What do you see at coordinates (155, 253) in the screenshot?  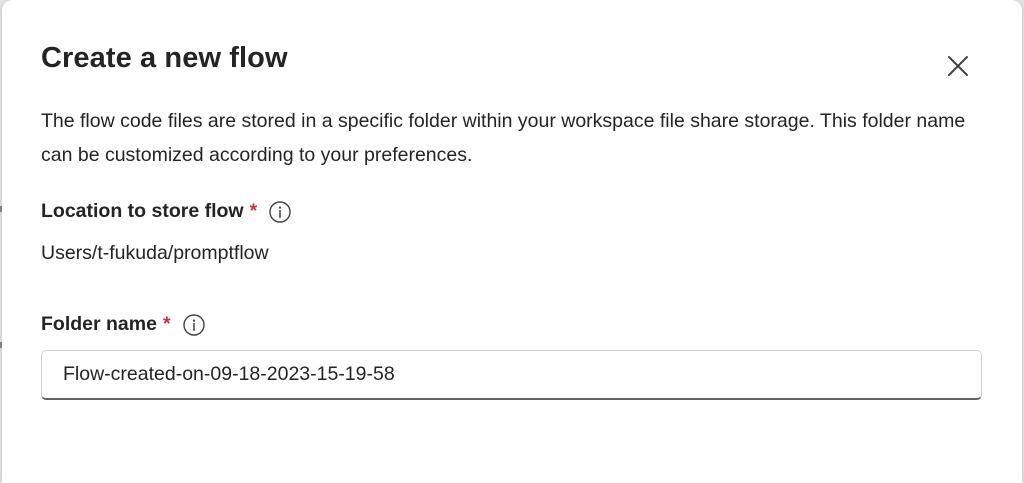 I see `location-value: Users/t-fukuda/promptflow` at bounding box center [155, 253].